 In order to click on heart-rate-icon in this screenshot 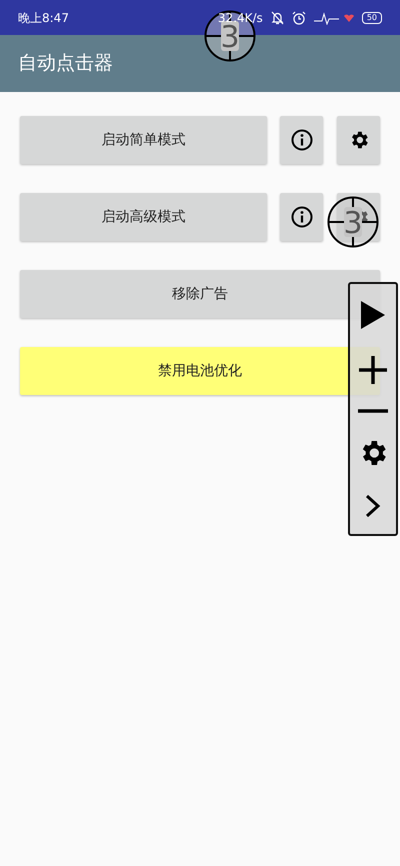, I will do `click(334, 17)`.